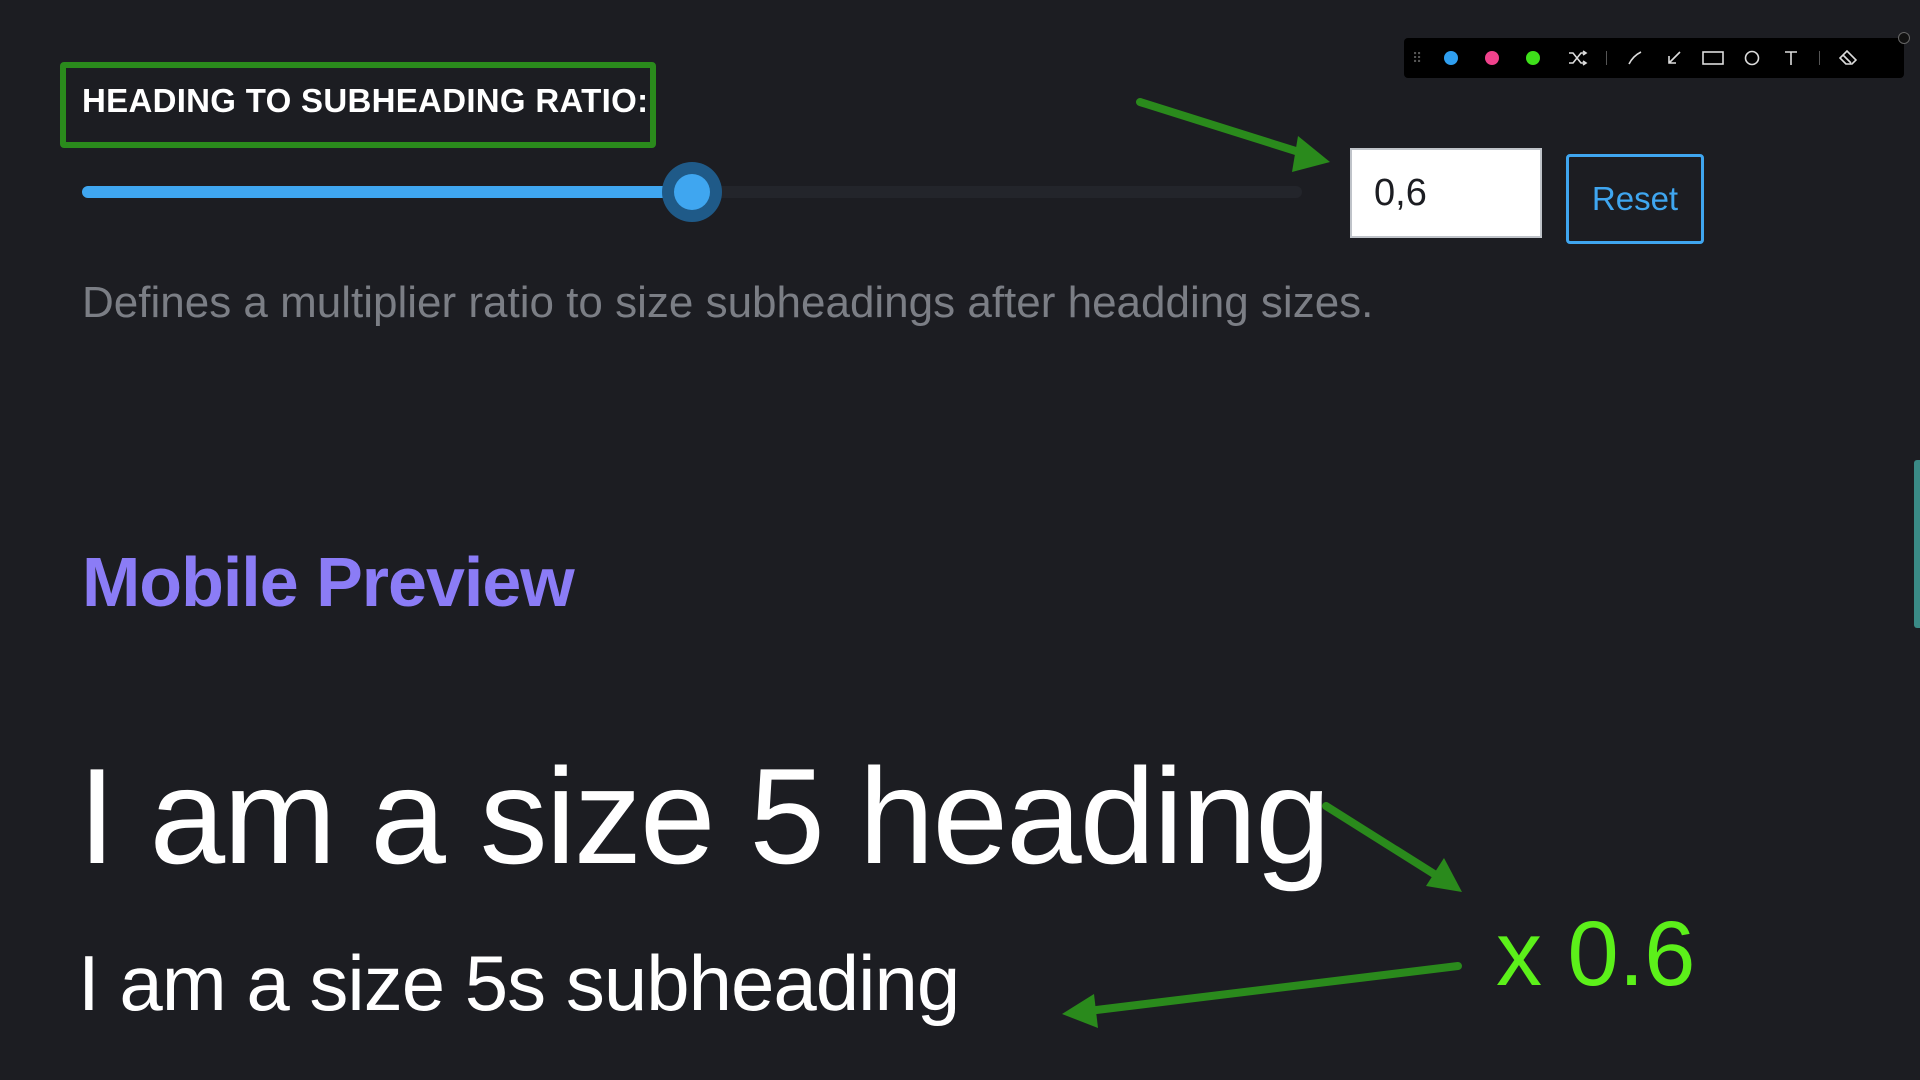 The height and width of the screenshot is (1080, 1920). What do you see at coordinates (1791, 58) in the screenshot?
I see `text-icon` at bounding box center [1791, 58].